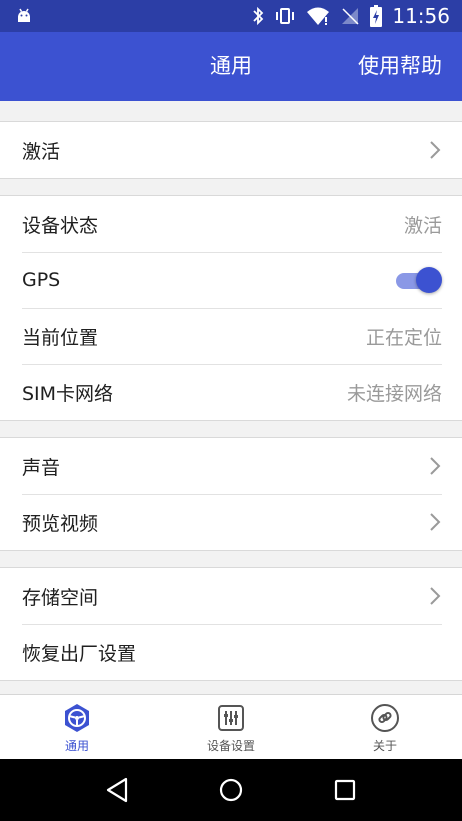  What do you see at coordinates (345, 790) in the screenshot?
I see `recents-icon` at bounding box center [345, 790].